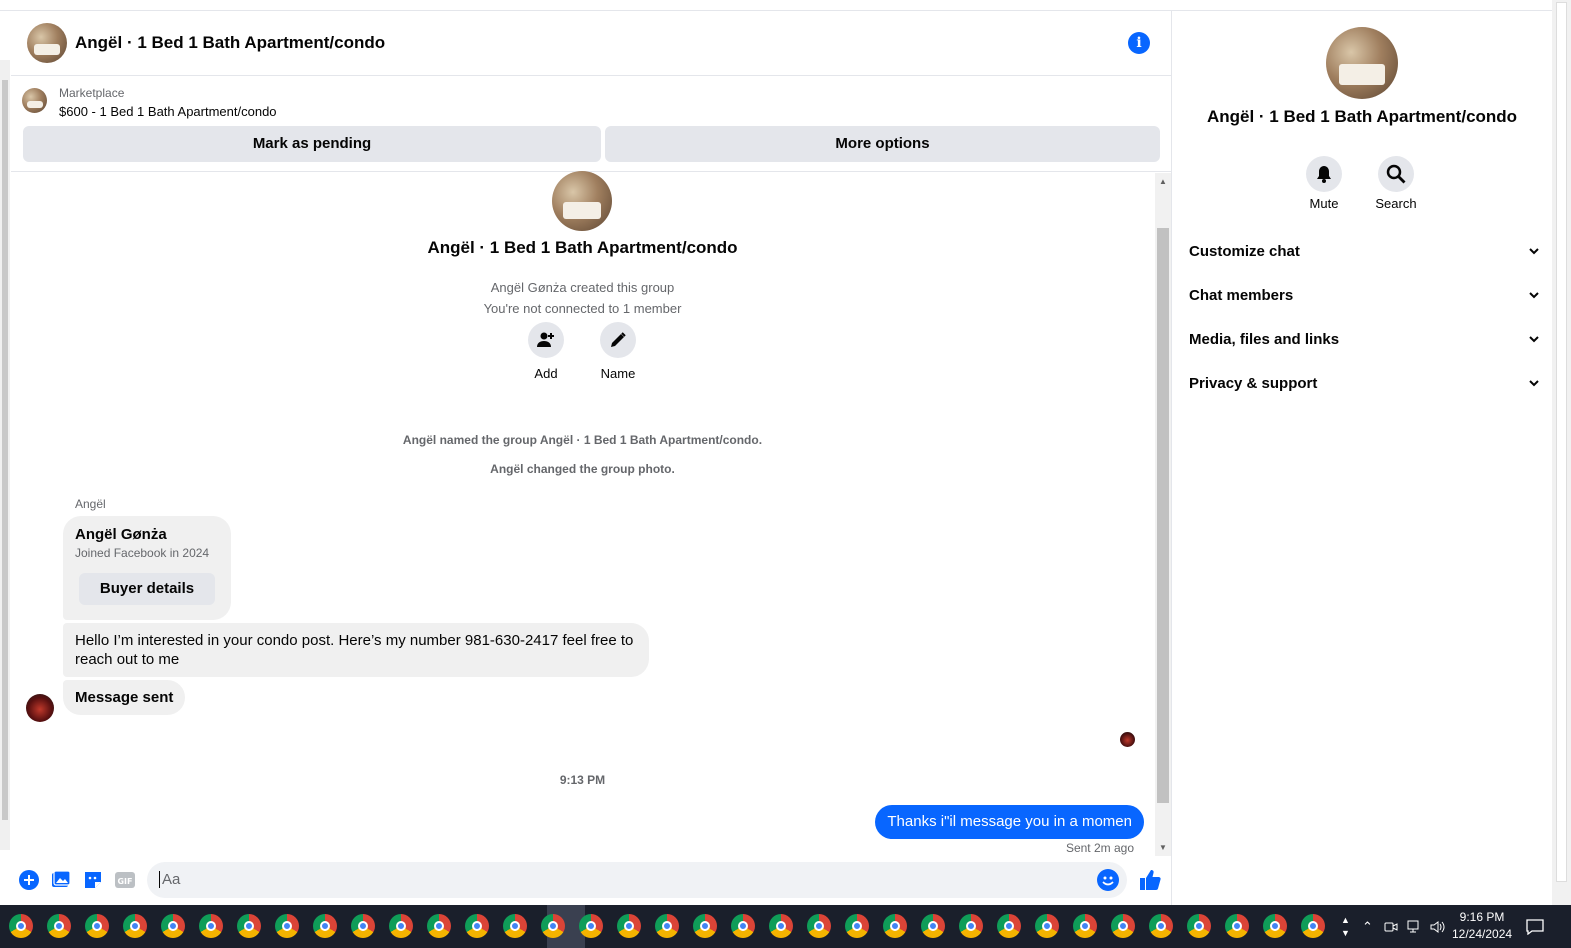 This screenshot has width=1571, height=948. What do you see at coordinates (230, 43) in the screenshot?
I see `chat-title: Angël · 1 Bed 1 Bath Apartment/condo` at bounding box center [230, 43].